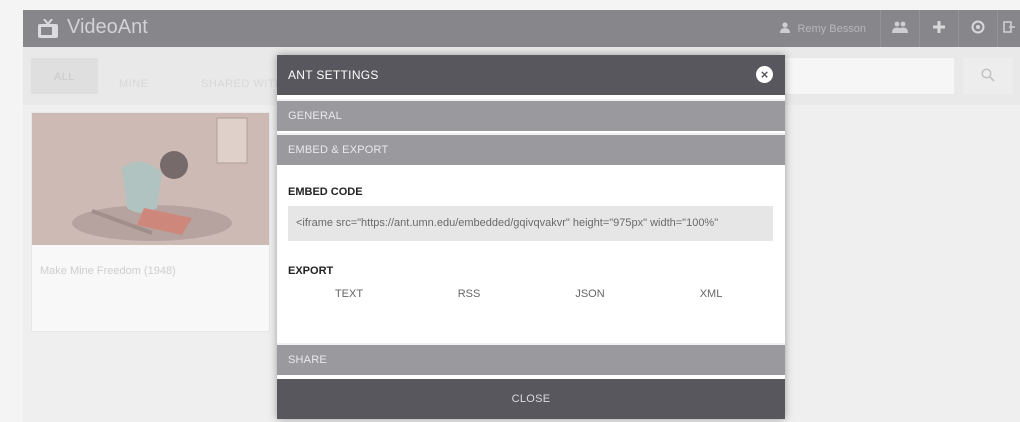 The width and height of the screenshot is (1020, 422). What do you see at coordinates (349, 294) in the screenshot?
I see `export-text-button: TEXT` at bounding box center [349, 294].